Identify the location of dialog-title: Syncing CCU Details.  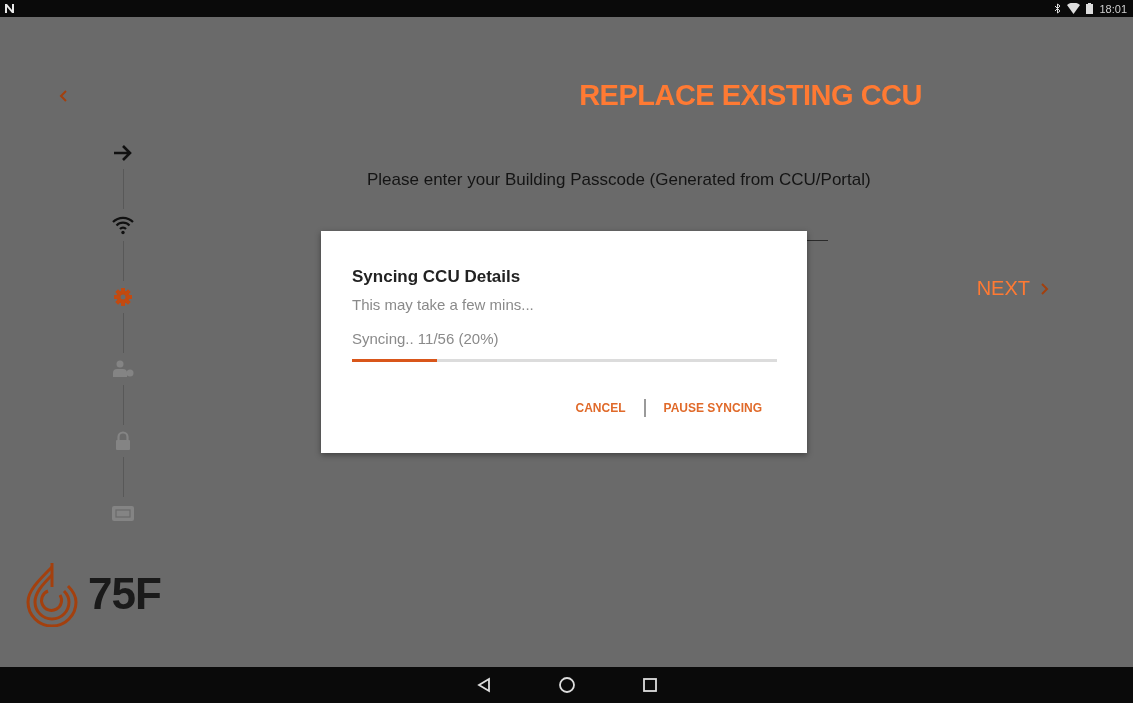
(437, 277).